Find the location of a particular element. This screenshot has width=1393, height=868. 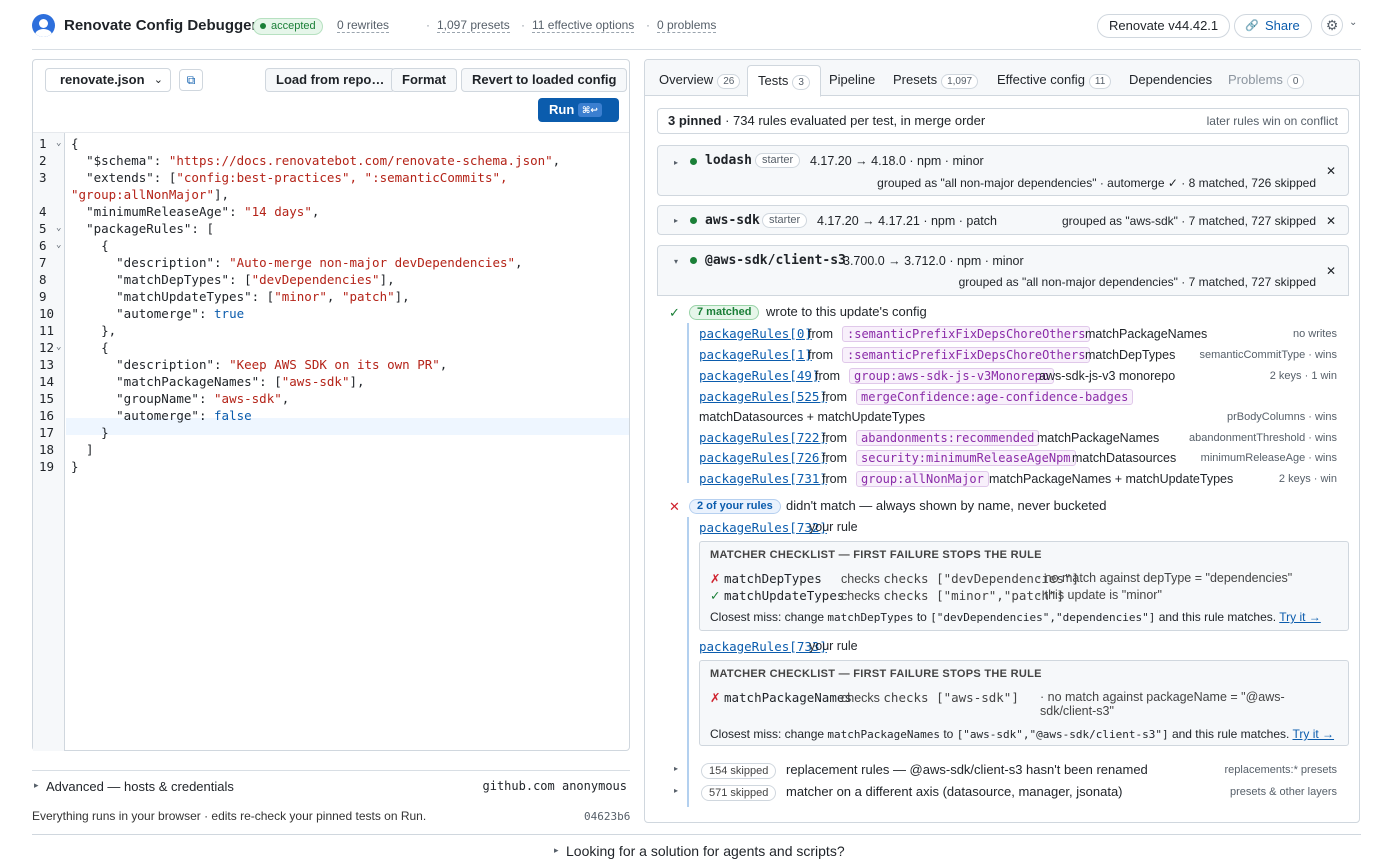

test-version: 3.700.0 → 3.712.0 · npm · minor is located at coordinates (933, 261).